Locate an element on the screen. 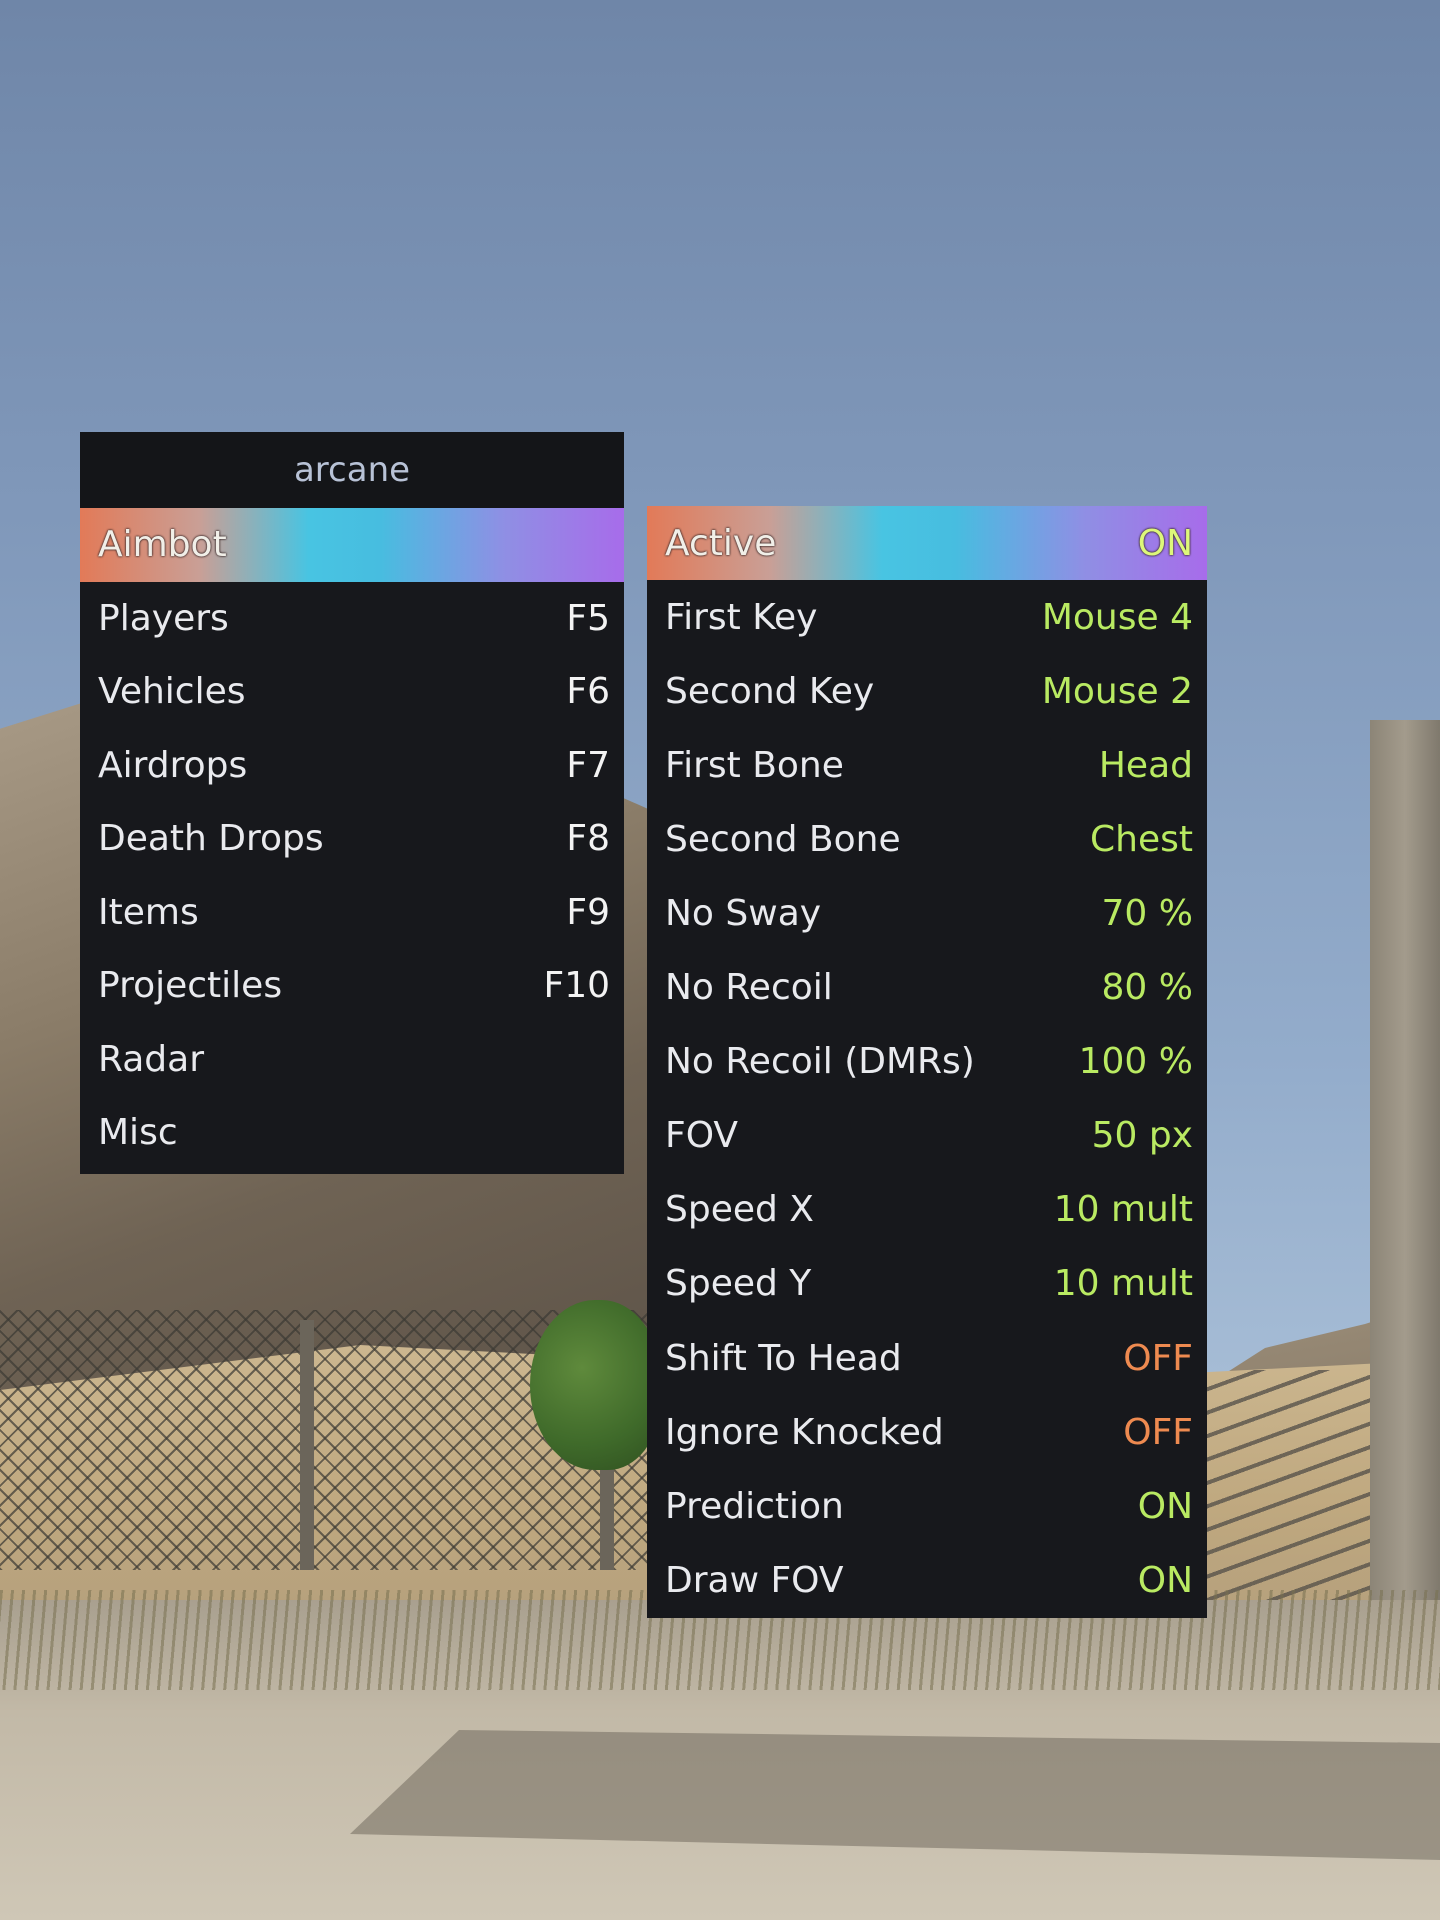  setting-value: 100 % is located at coordinates (1136, 1061).